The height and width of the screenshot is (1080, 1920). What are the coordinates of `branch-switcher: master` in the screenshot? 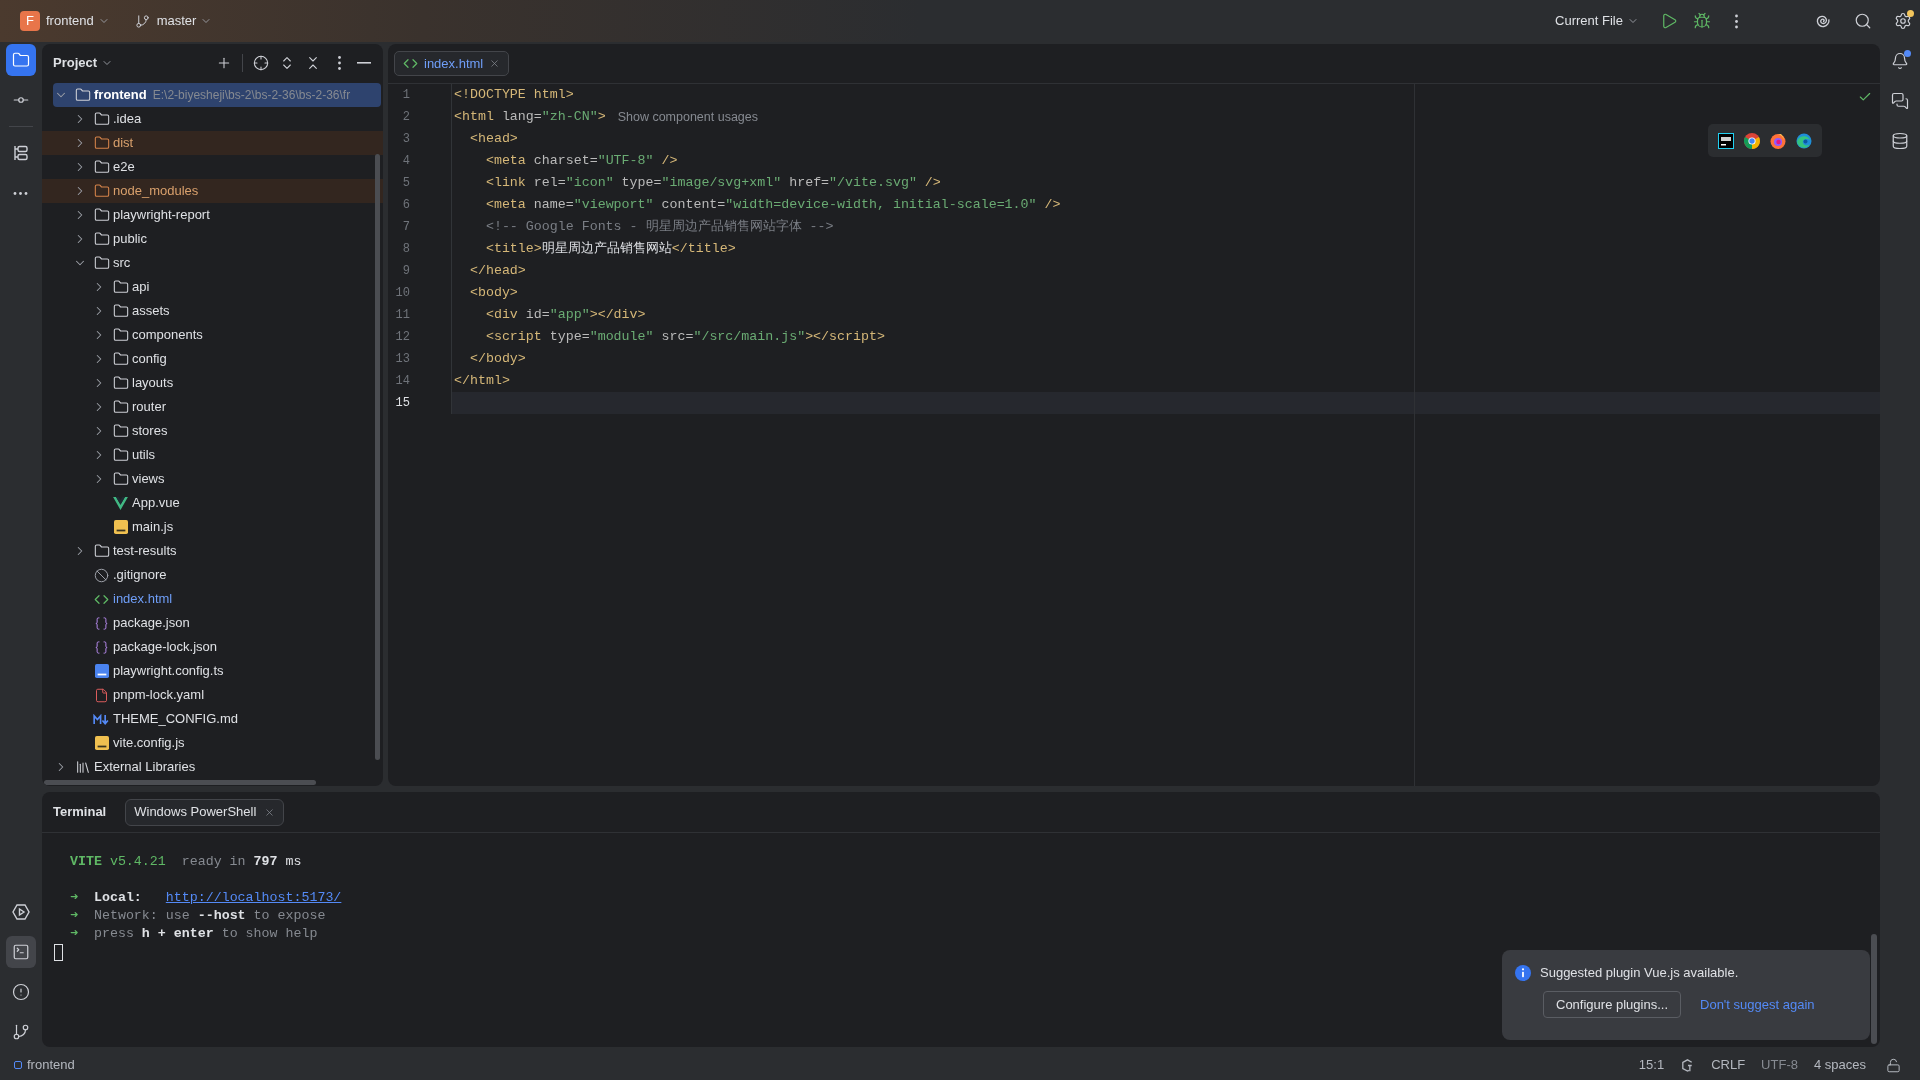 It's located at (173, 21).